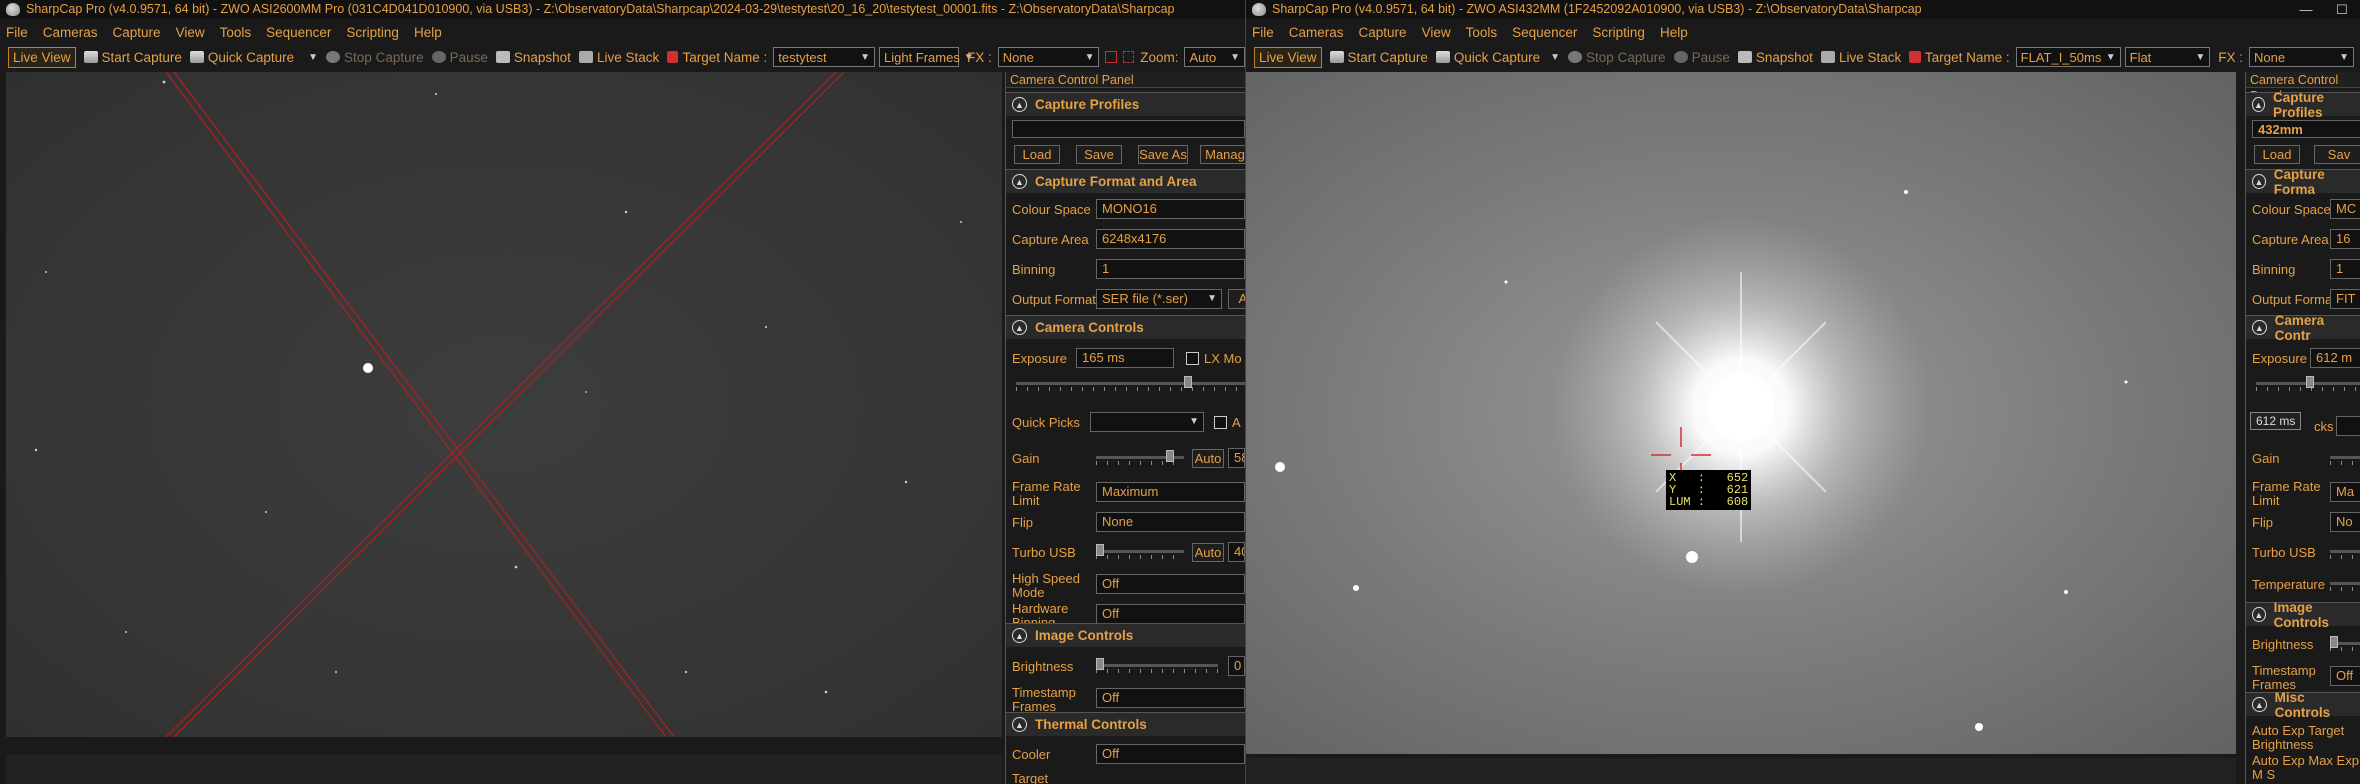  What do you see at coordinates (2306, 9) in the screenshot?
I see `minimize-icon: —` at bounding box center [2306, 9].